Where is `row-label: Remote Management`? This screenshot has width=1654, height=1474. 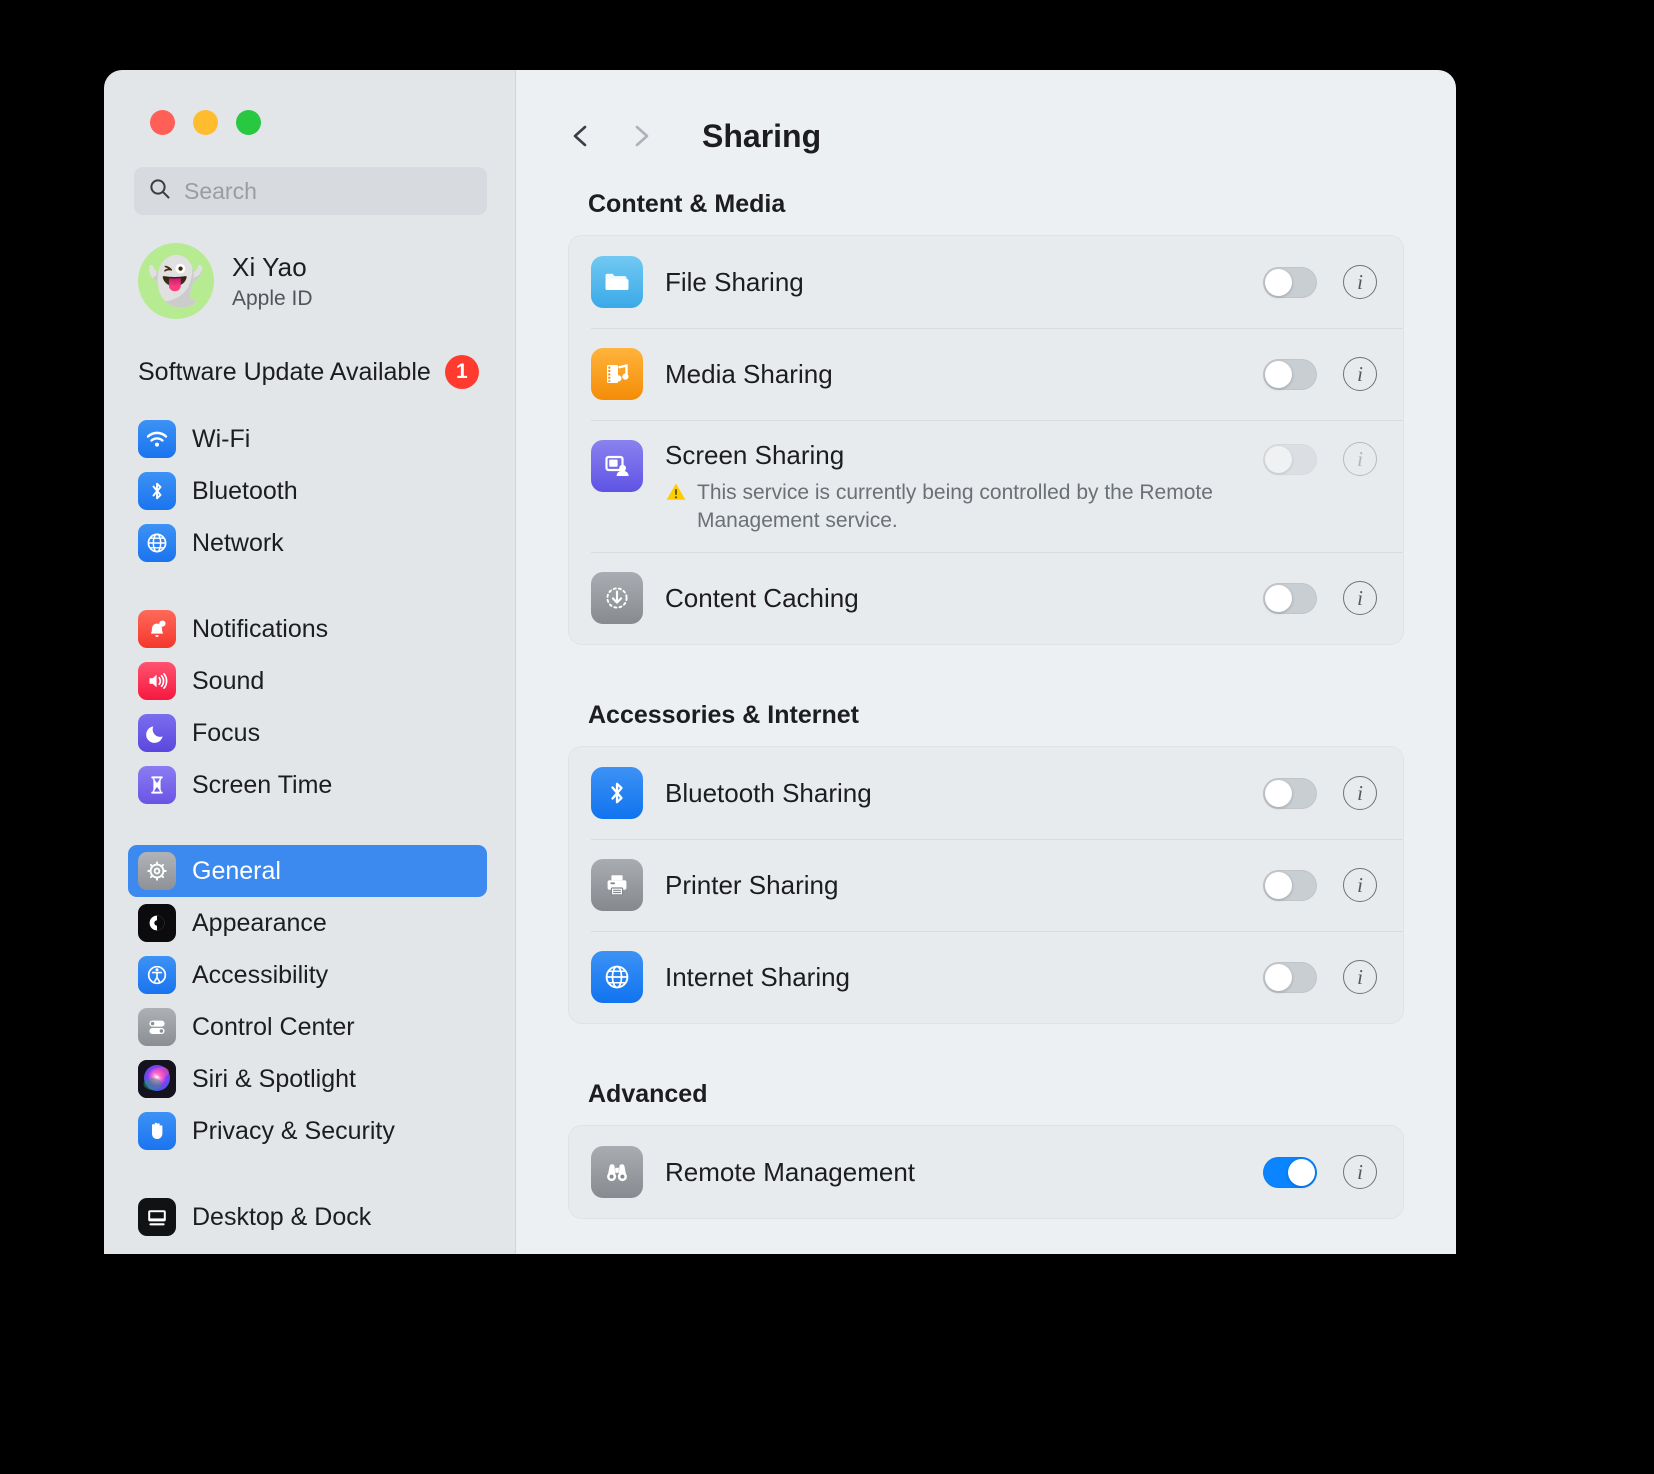 row-label: Remote Management is located at coordinates (790, 1171).